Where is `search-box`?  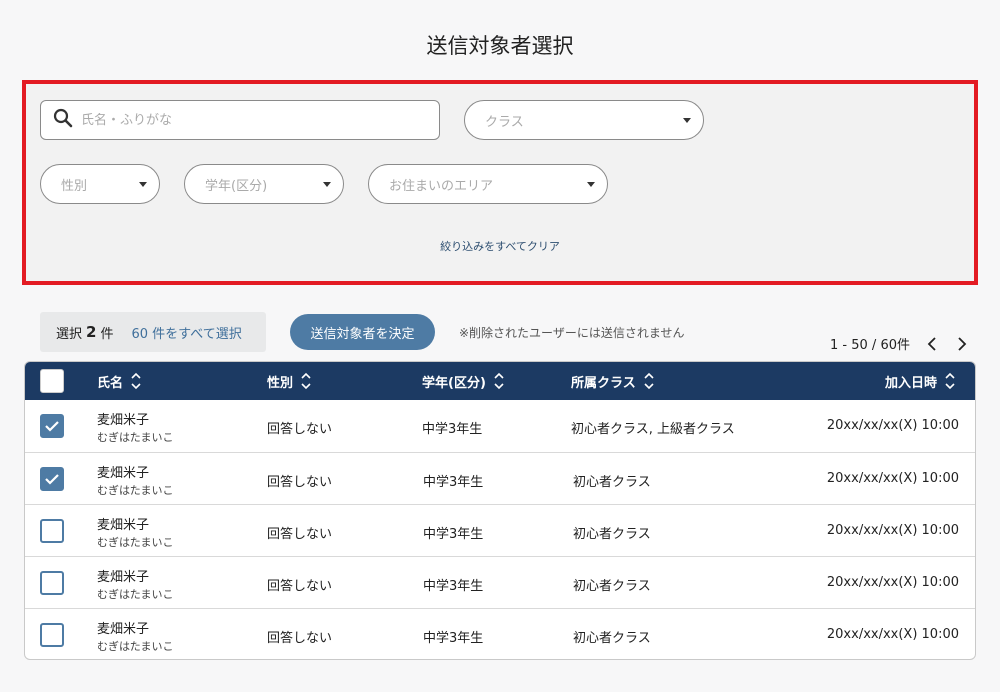
search-box is located at coordinates (240, 120).